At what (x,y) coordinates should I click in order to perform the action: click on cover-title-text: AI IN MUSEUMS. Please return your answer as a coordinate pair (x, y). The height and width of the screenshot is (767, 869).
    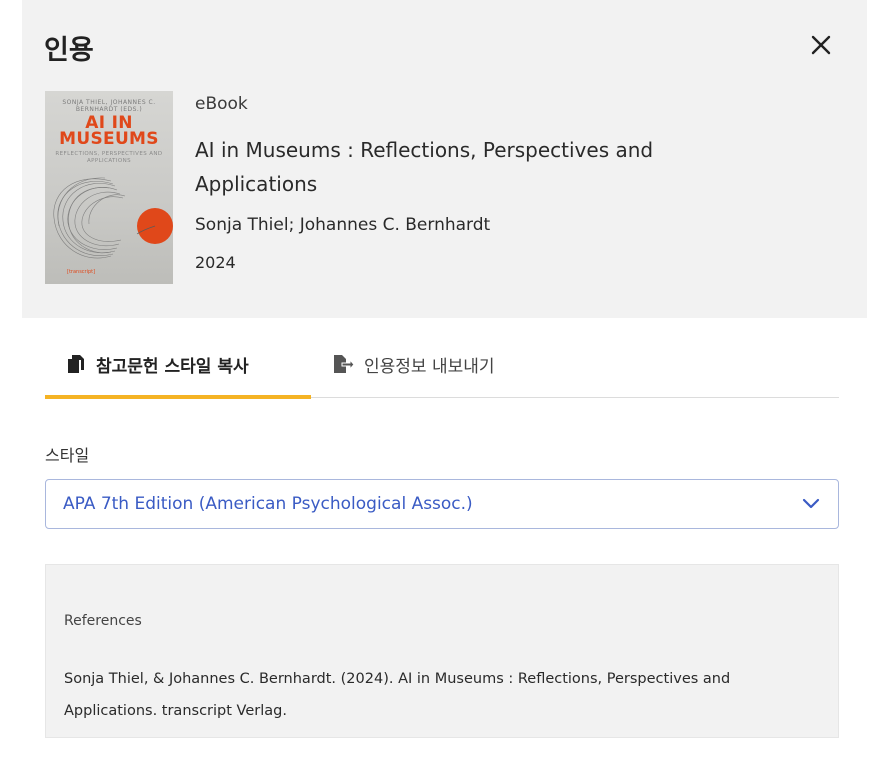
    Looking at the image, I should click on (109, 131).